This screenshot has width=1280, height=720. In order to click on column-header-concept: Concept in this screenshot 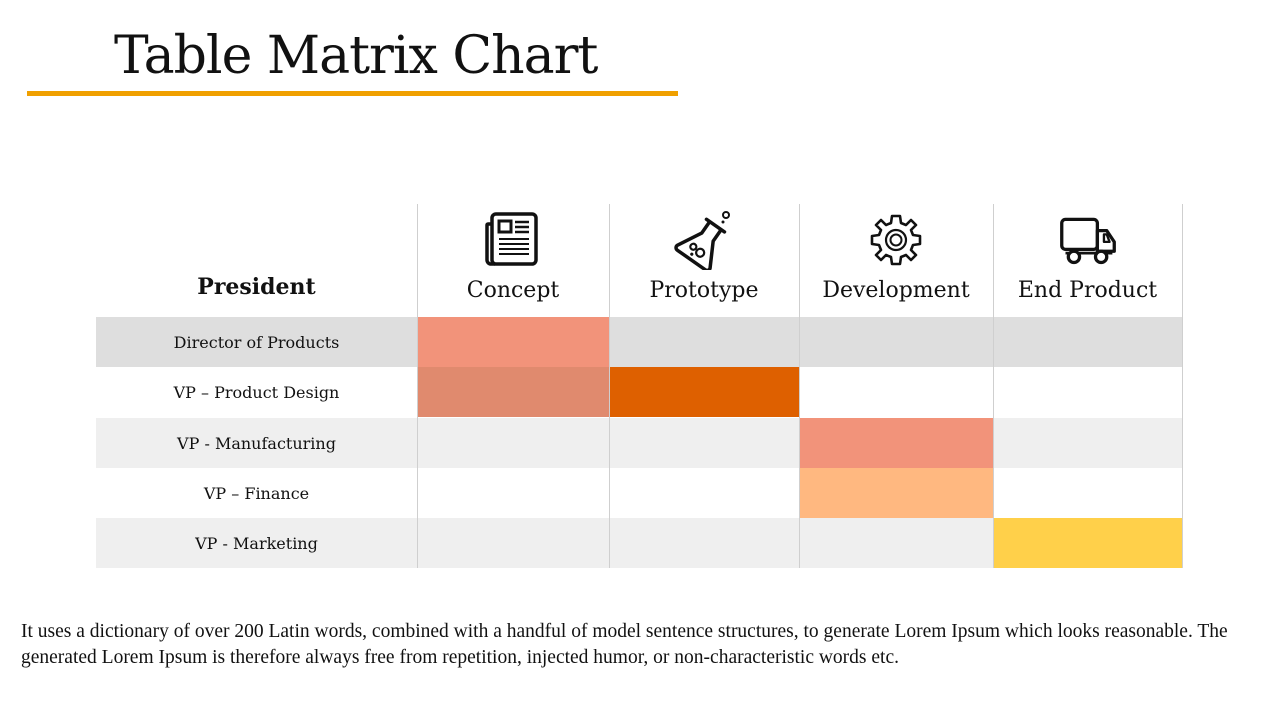, I will do `click(513, 260)`.